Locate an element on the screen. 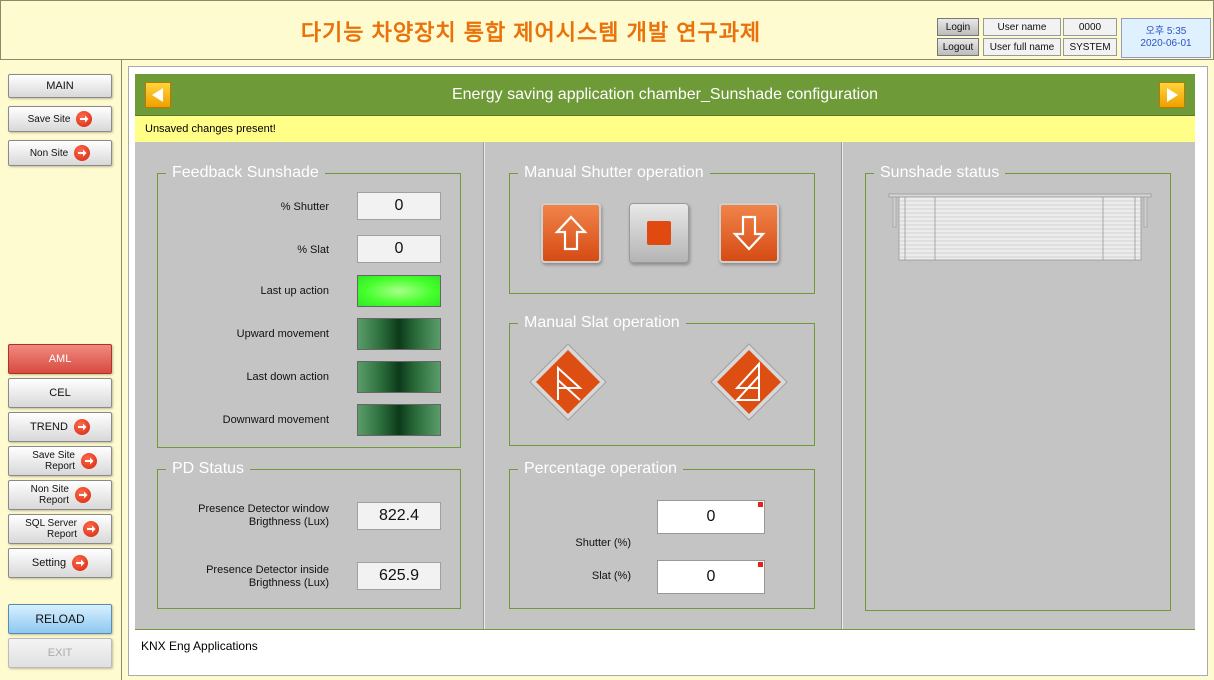 The image size is (1214, 680). feedback-sunshade-legend: Feedback Sunshade is located at coordinates (245, 172).